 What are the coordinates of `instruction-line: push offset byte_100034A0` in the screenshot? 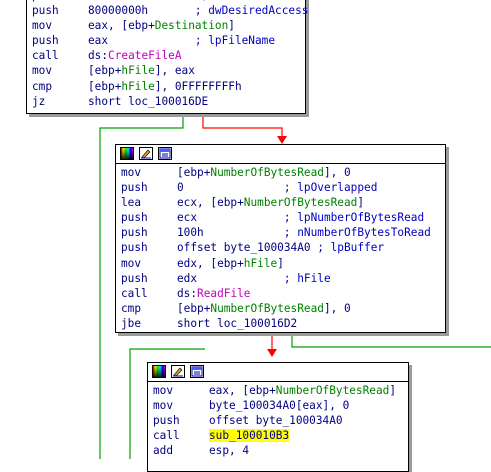 It's located at (280, 420).